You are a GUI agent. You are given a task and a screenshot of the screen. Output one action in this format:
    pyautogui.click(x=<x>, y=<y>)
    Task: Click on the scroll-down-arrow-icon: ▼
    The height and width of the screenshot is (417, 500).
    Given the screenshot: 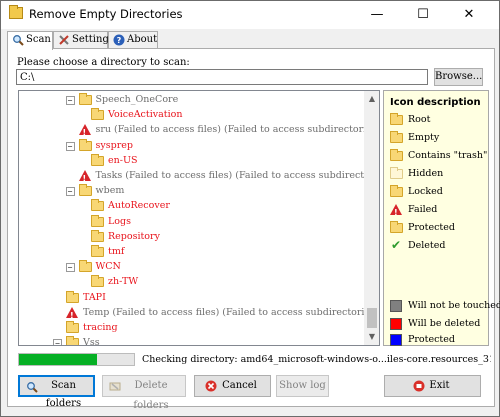 What is the action you would take?
    pyautogui.click(x=371, y=337)
    